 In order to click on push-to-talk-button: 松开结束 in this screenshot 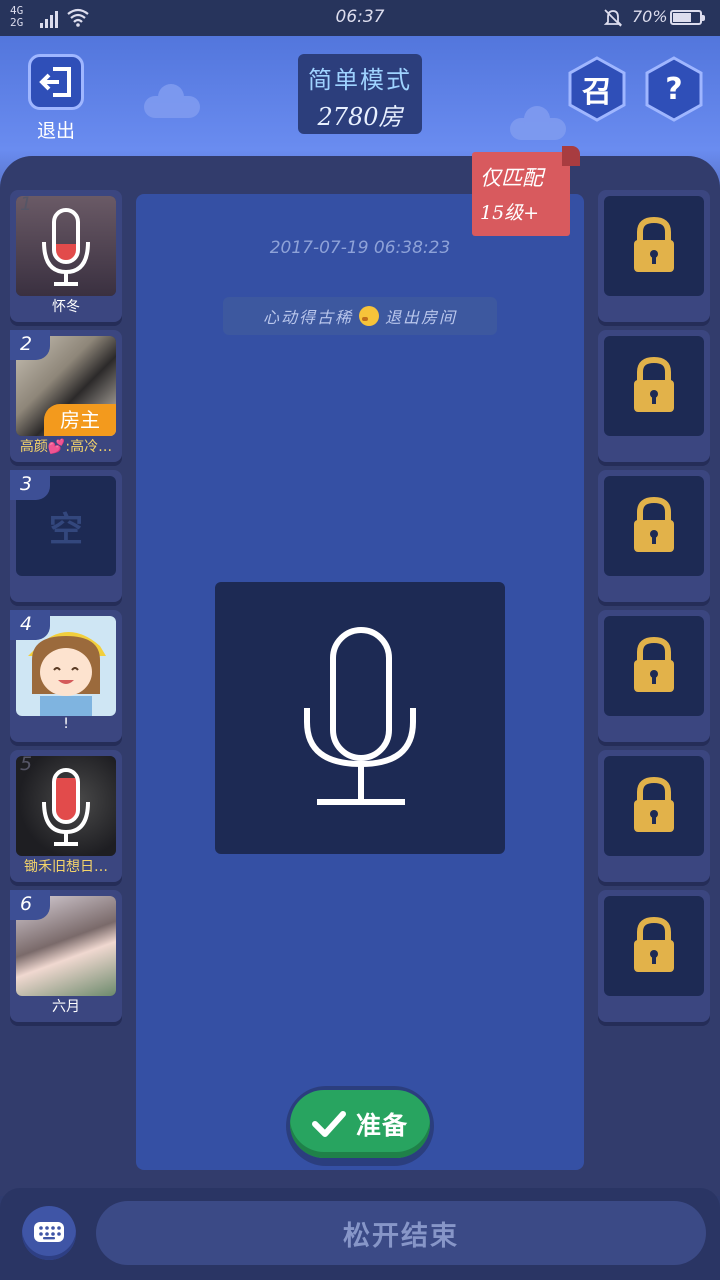, I will do `click(401, 1233)`.